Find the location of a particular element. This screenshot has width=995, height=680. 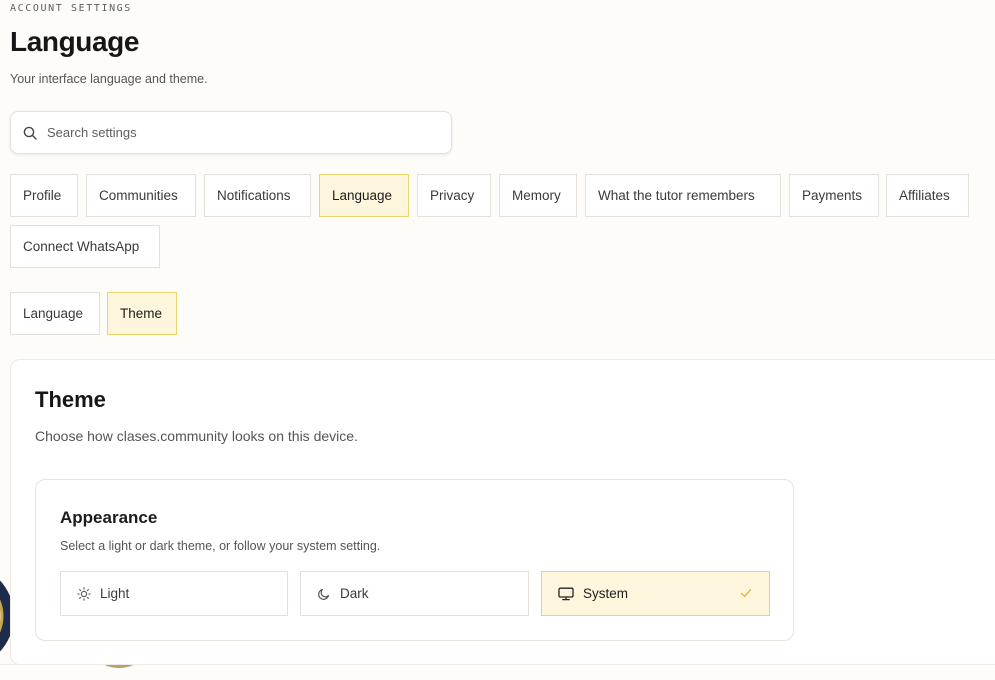

page-title: Language is located at coordinates (75, 41).